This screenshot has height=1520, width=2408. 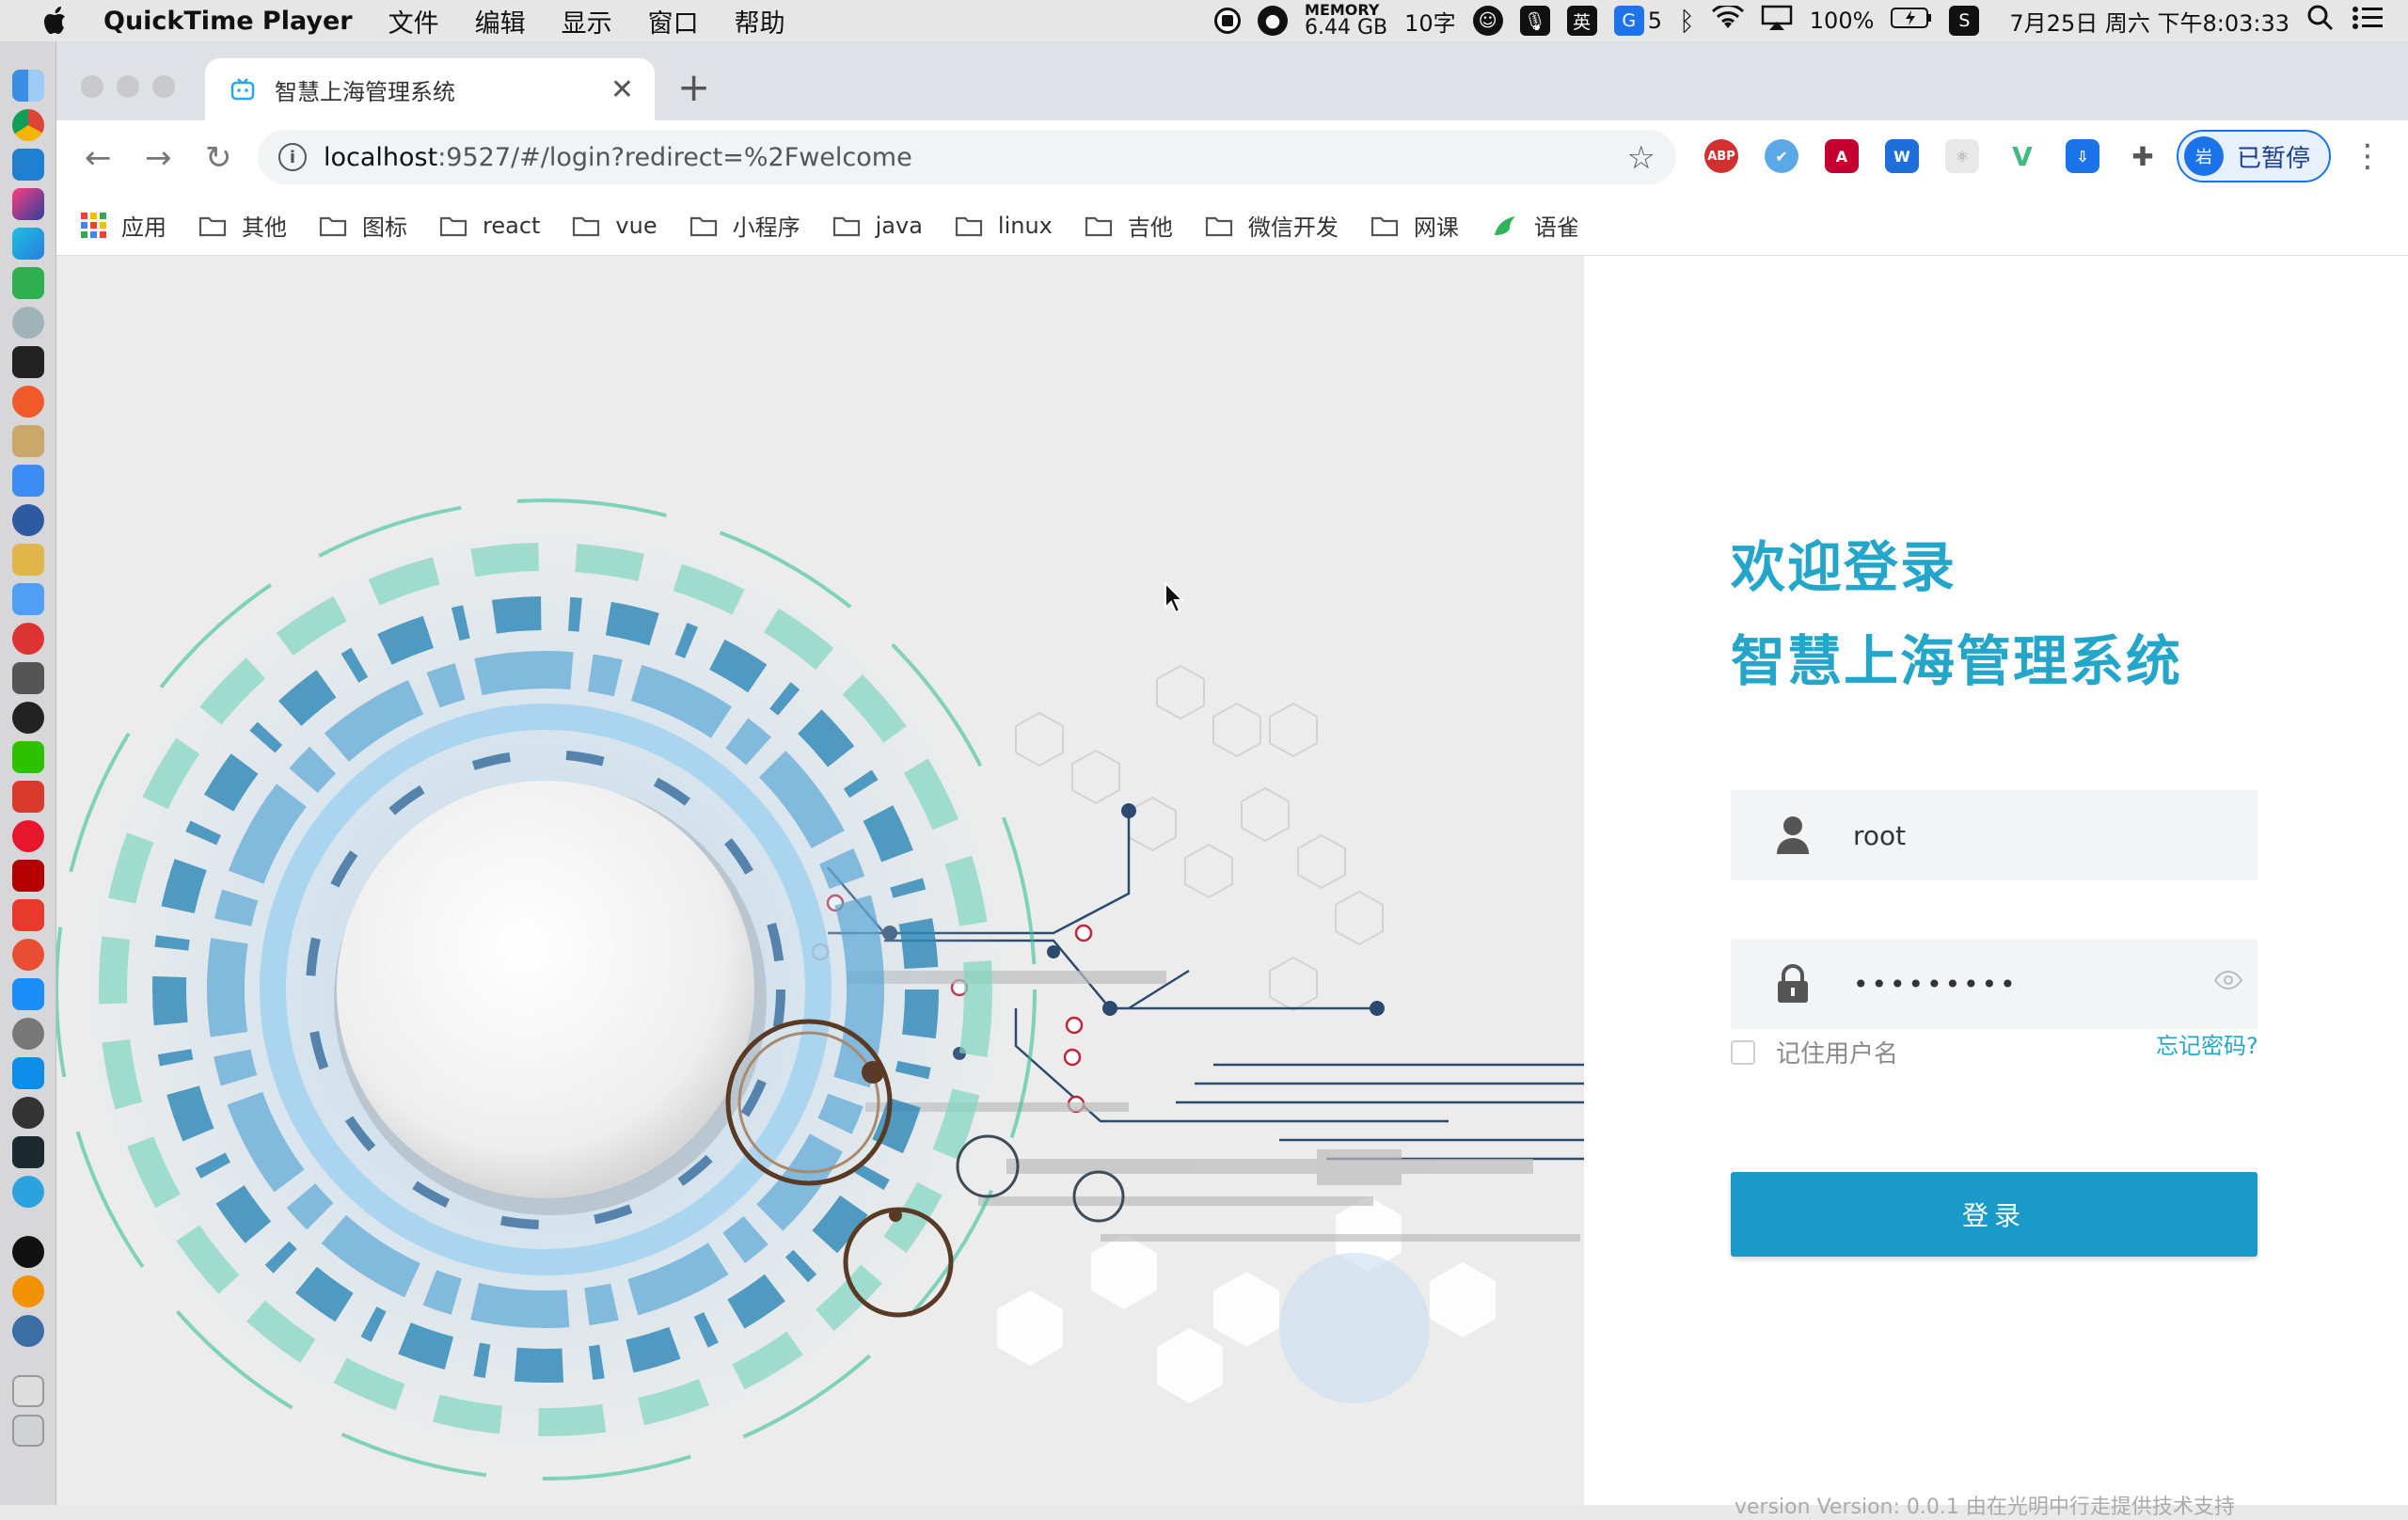 I want to click on password-input, so click(x=2020, y=984).